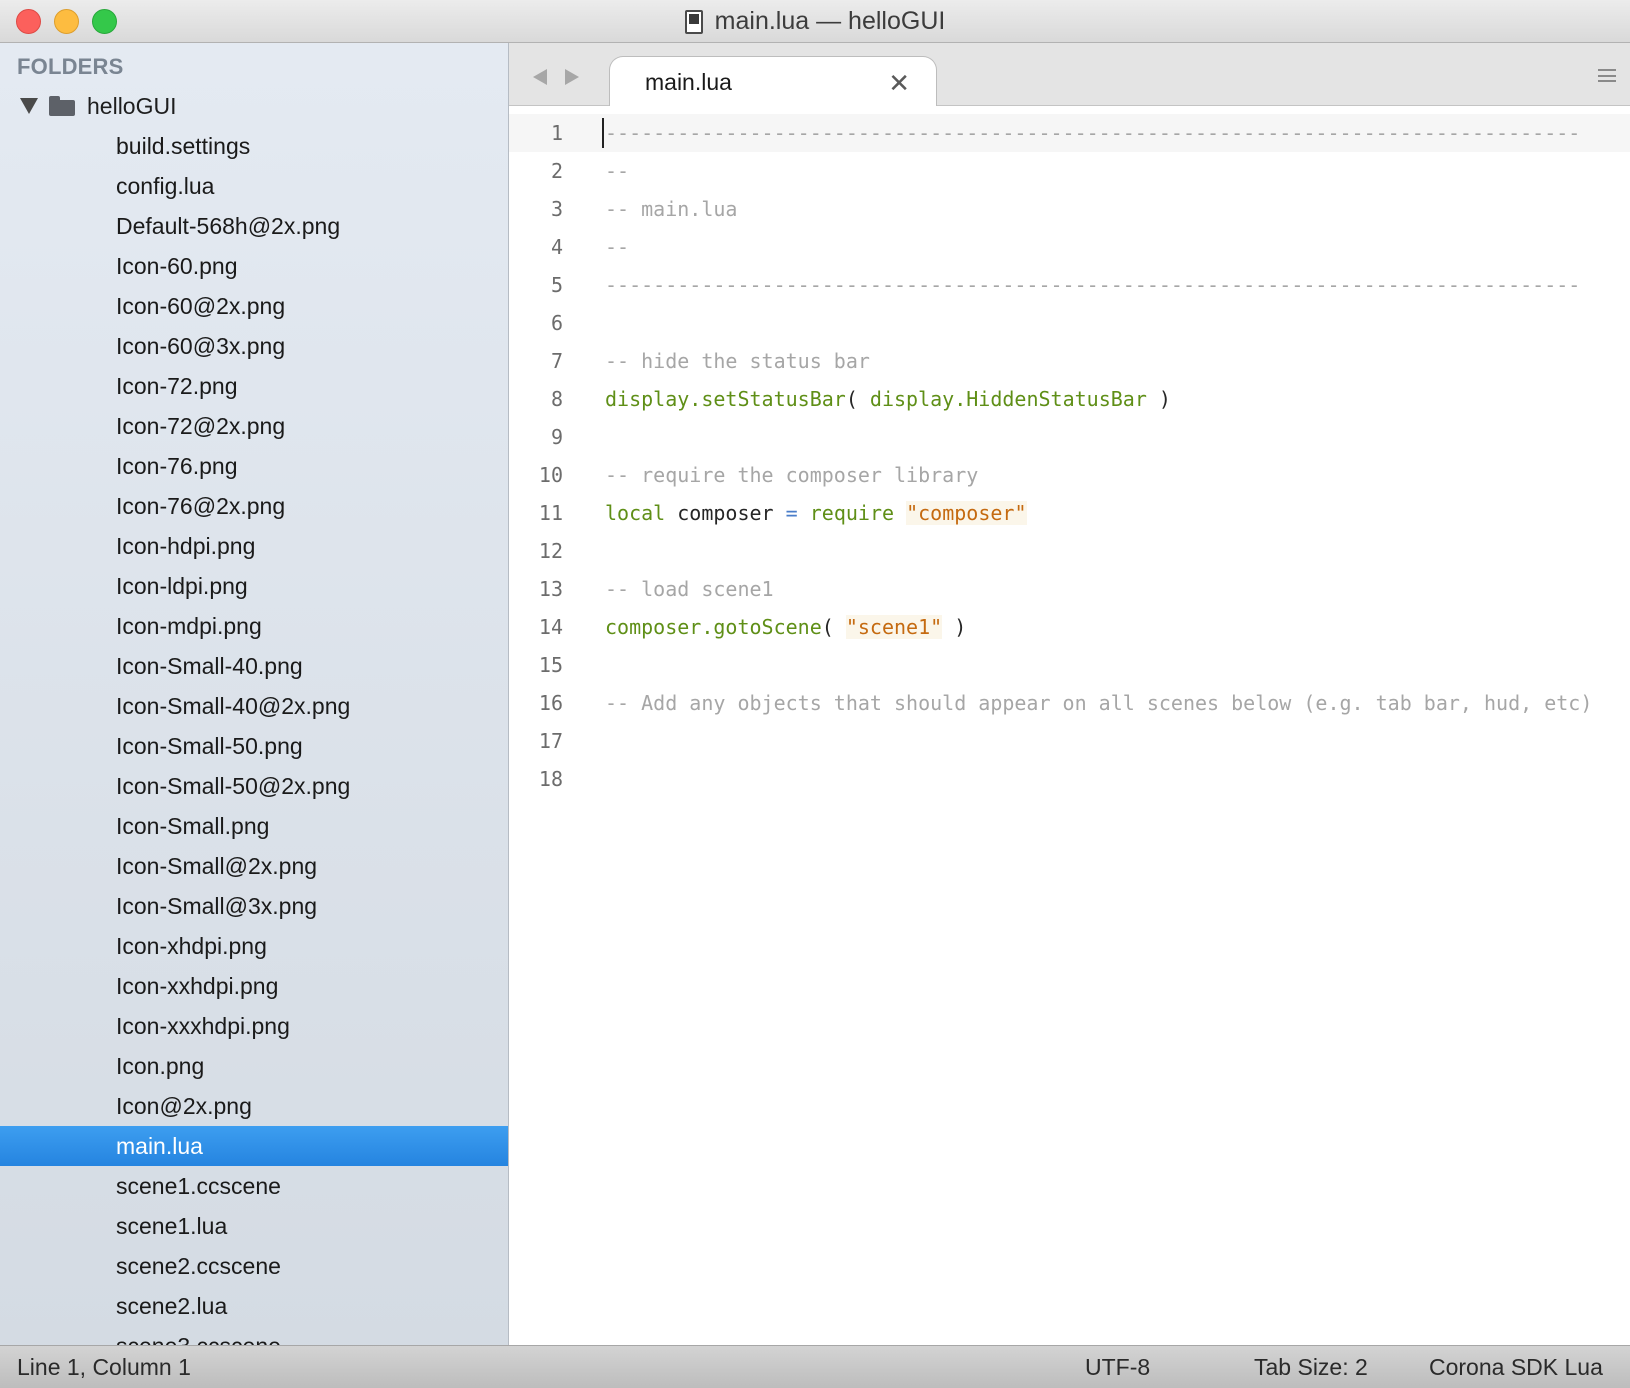 The image size is (1630, 1388). I want to click on code-token: composer, so click(725, 513).